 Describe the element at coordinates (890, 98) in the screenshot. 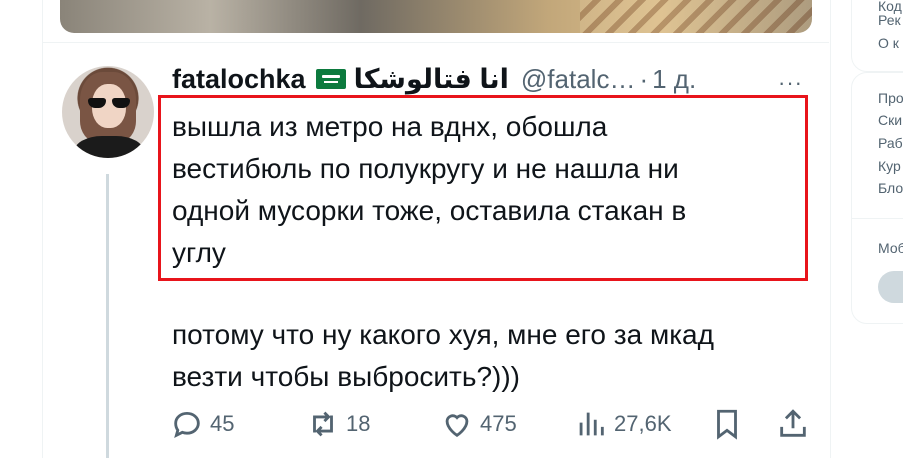

I see `sidebar-link-4: Про` at that location.